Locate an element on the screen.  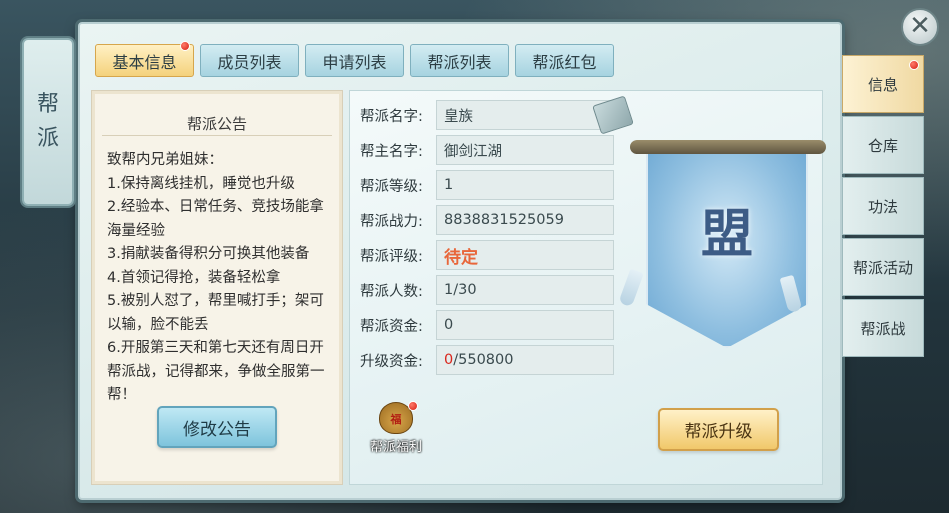
notice-line: 致帮内兄弟姐妹： is located at coordinates (165, 160).